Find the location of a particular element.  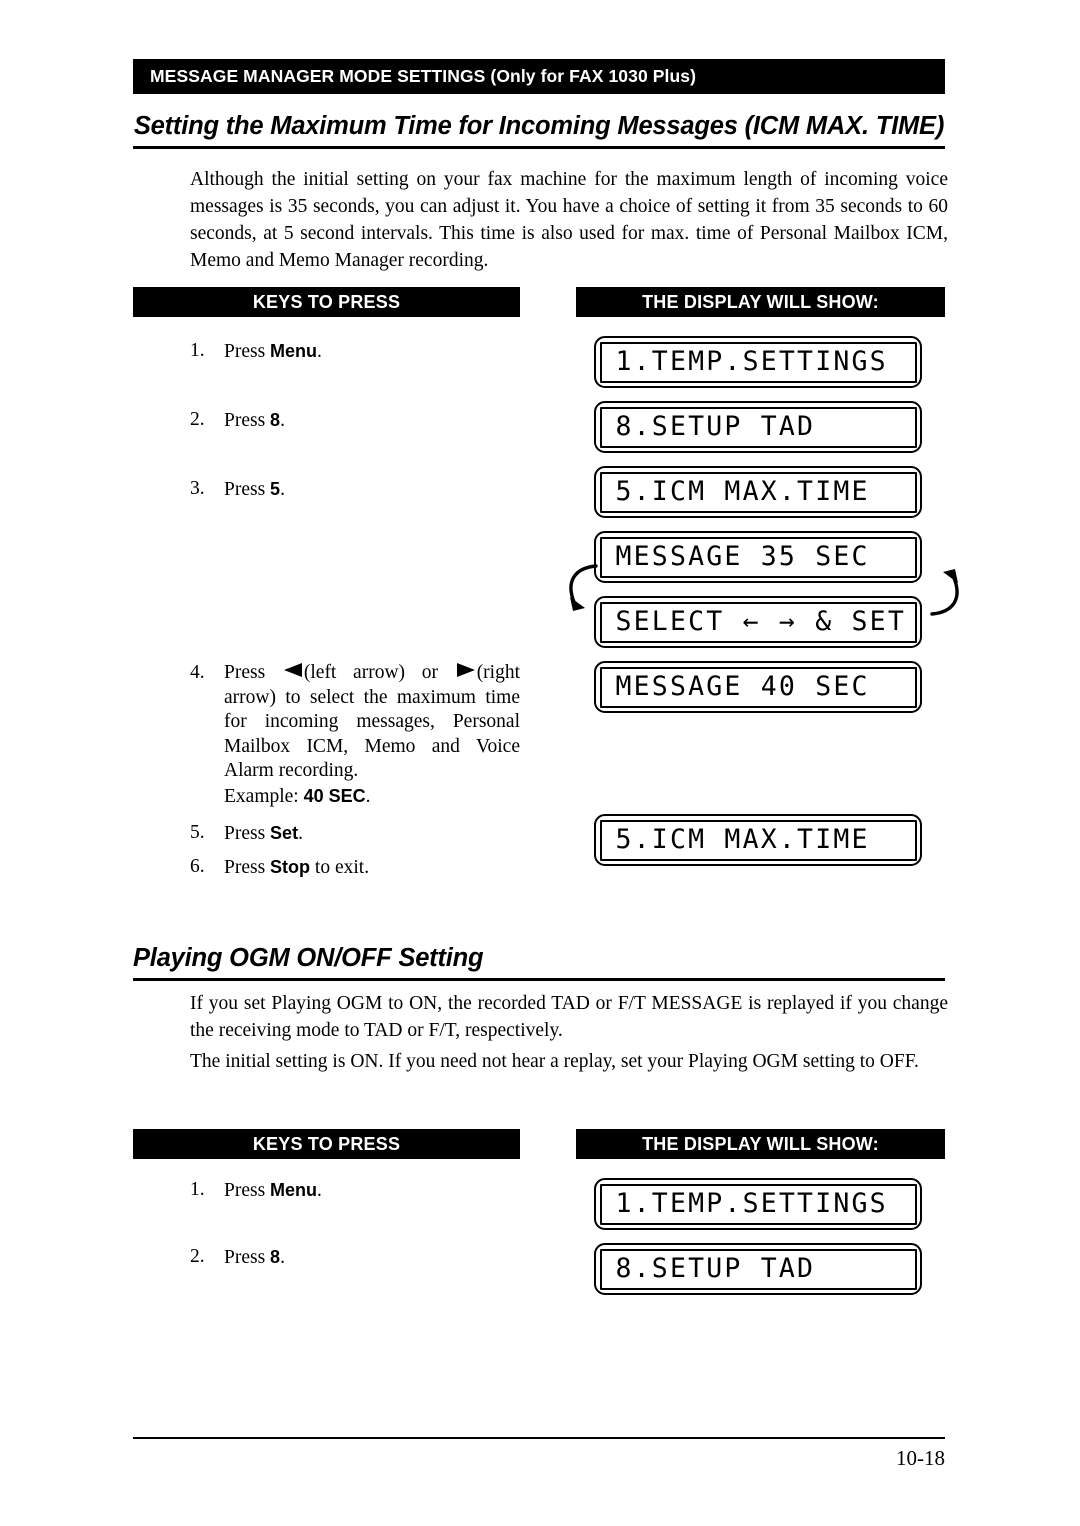

step-text: Press 5. is located at coordinates (372, 490).